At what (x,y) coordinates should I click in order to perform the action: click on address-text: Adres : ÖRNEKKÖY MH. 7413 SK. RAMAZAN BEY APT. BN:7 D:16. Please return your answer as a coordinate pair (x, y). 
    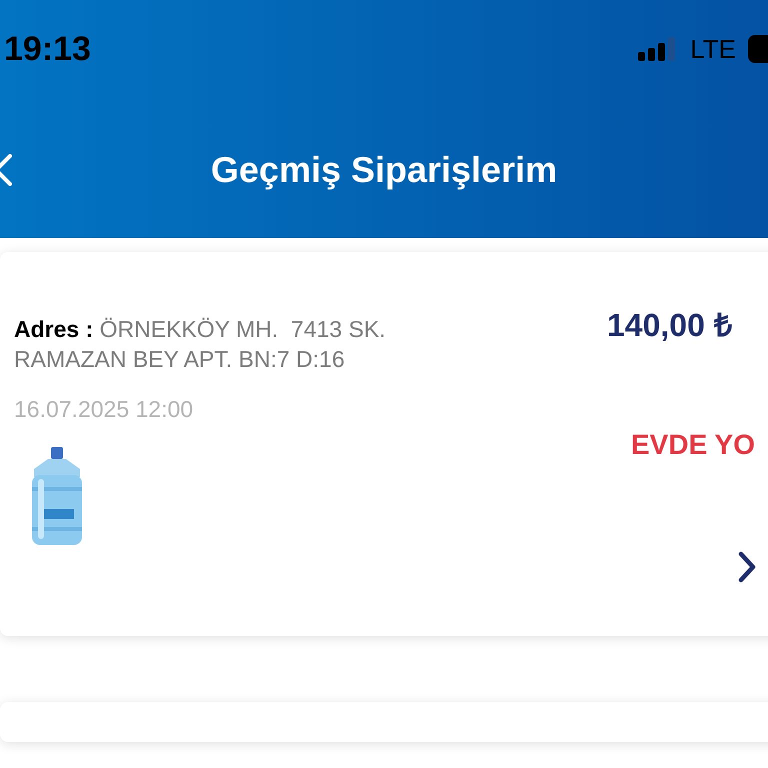
    Looking at the image, I should click on (200, 344).